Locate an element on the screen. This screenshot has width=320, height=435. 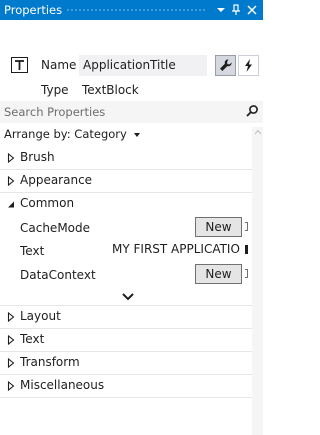
category-transform: Transform is located at coordinates (126, 363).